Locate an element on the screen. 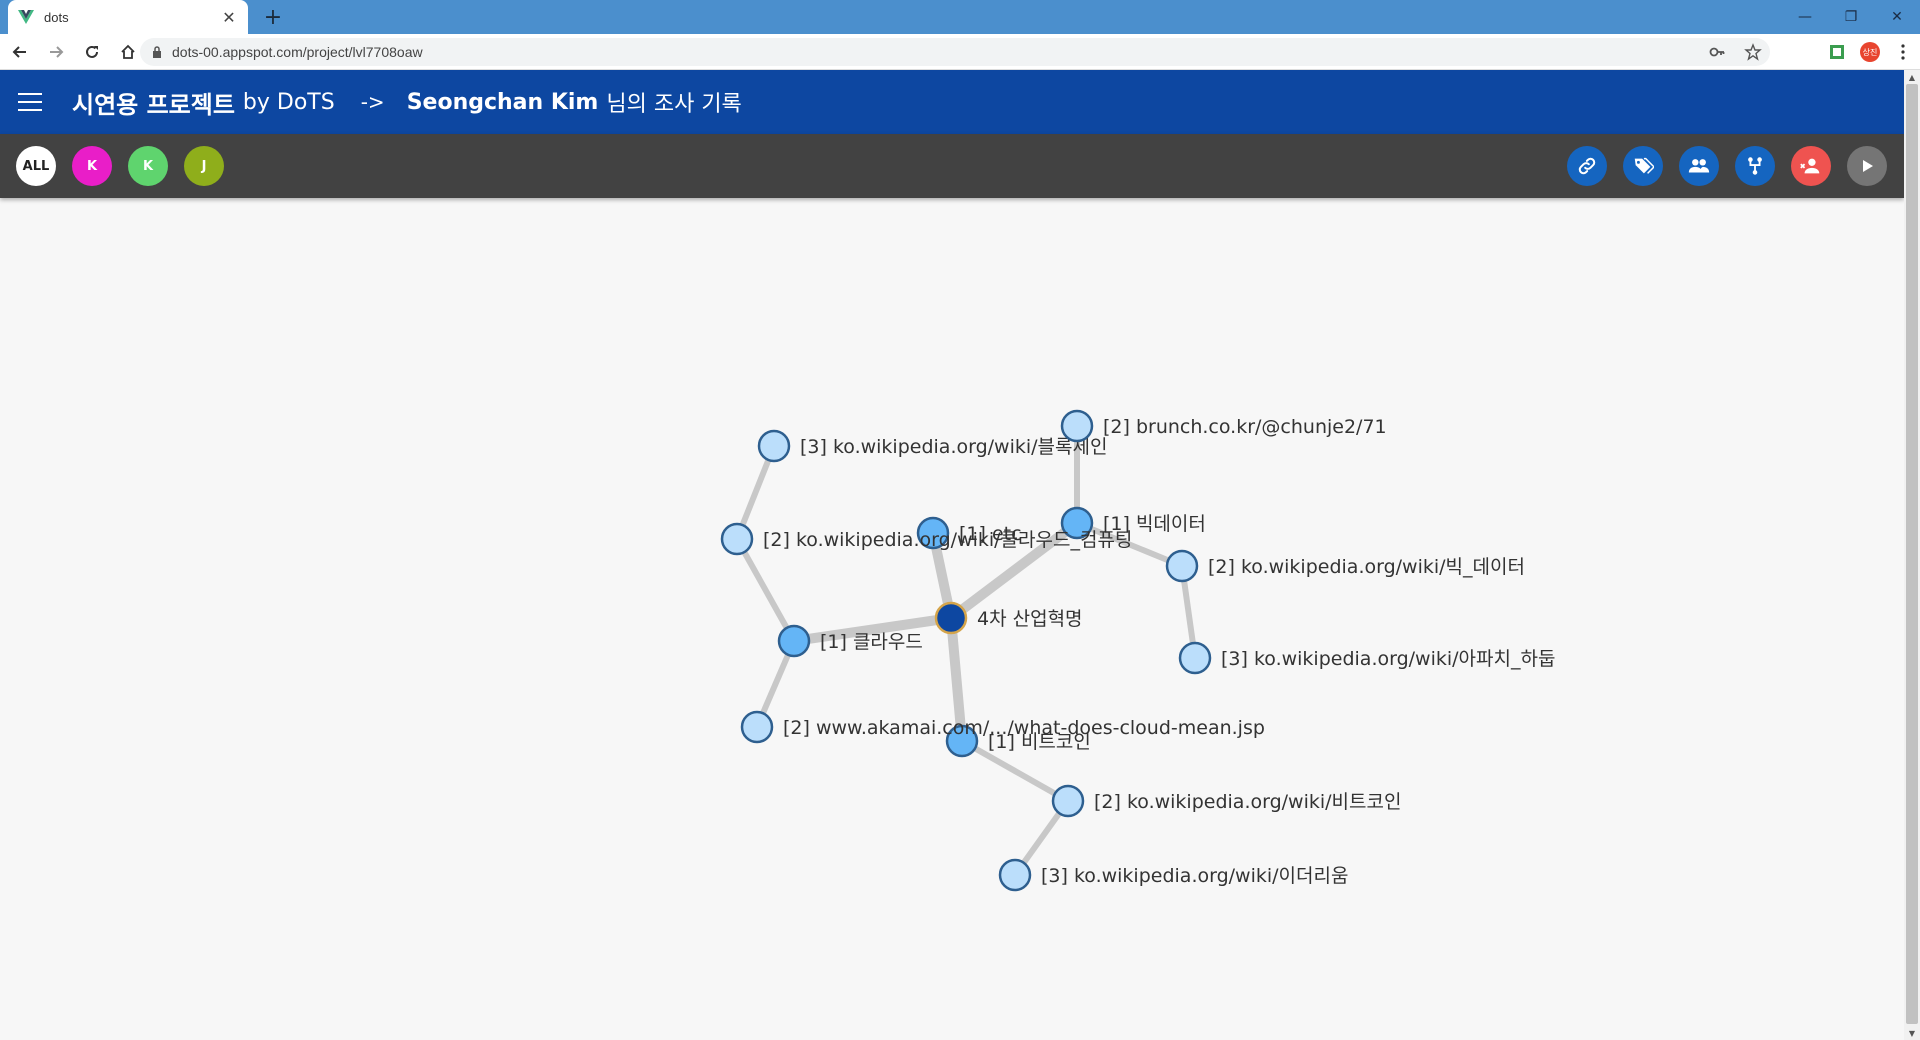 The width and height of the screenshot is (1920, 1040). graph-node-ethereum: [3] ko.wikipedia.org/wiki/이더리움 is located at coordinates (1173, 875).